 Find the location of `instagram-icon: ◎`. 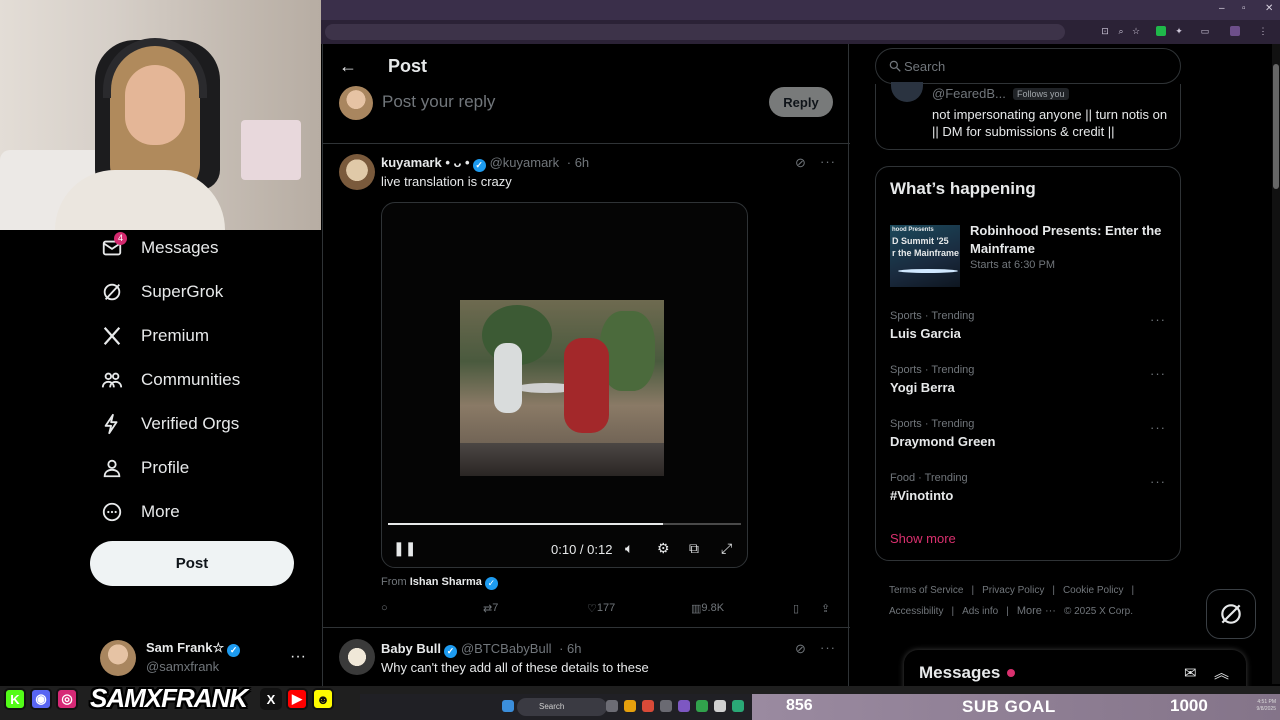

instagram-icon: ◎ is located at coordinates (67, 699).